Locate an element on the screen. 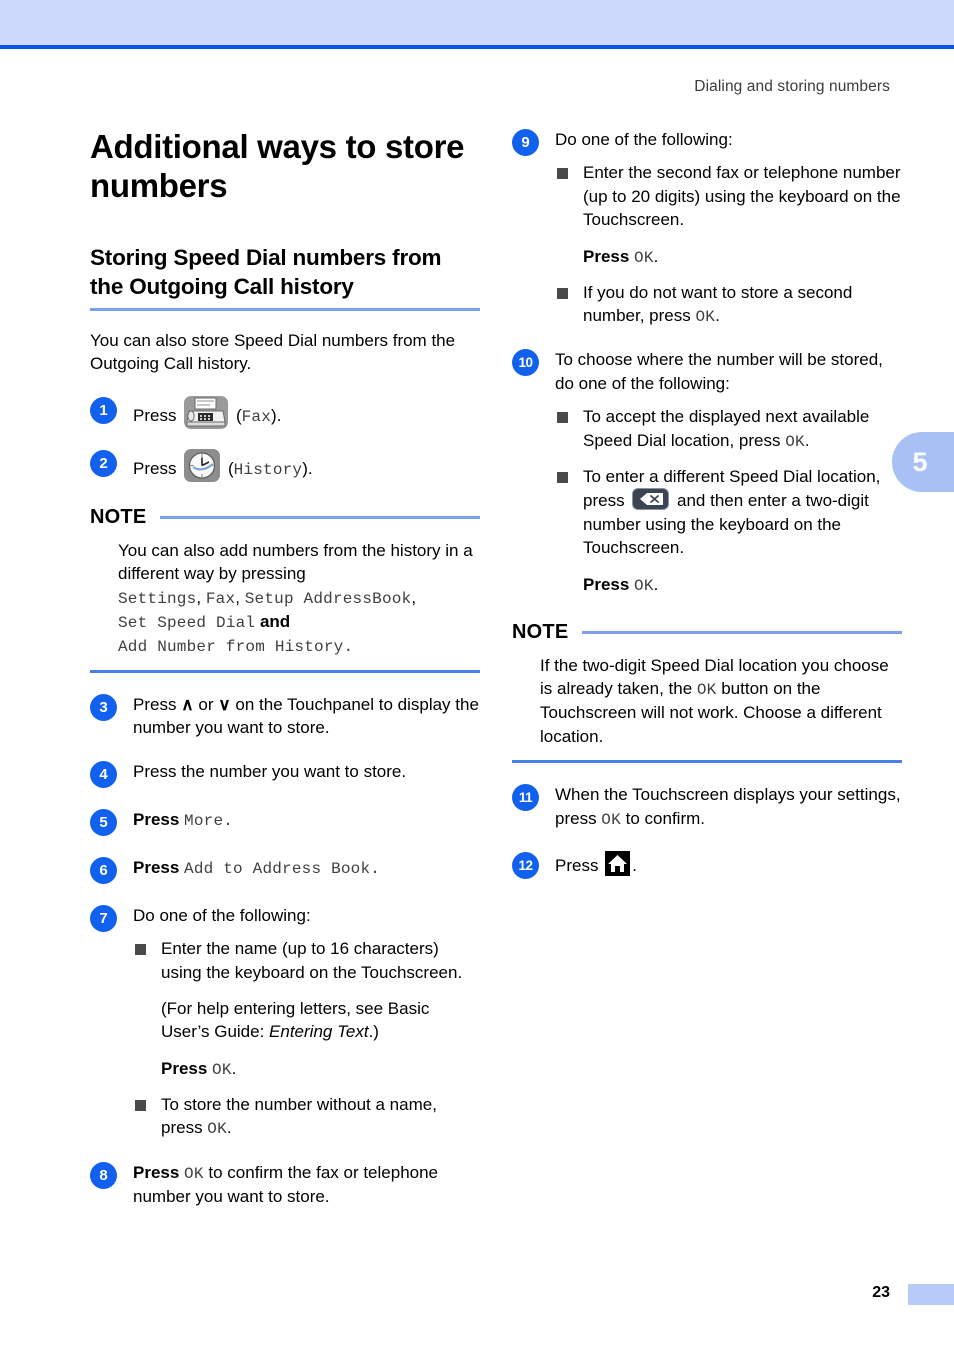 This screenshot has width=954, height=1350. step-4: 4 Press the number you want to store. is located at coordinates (285, 774).